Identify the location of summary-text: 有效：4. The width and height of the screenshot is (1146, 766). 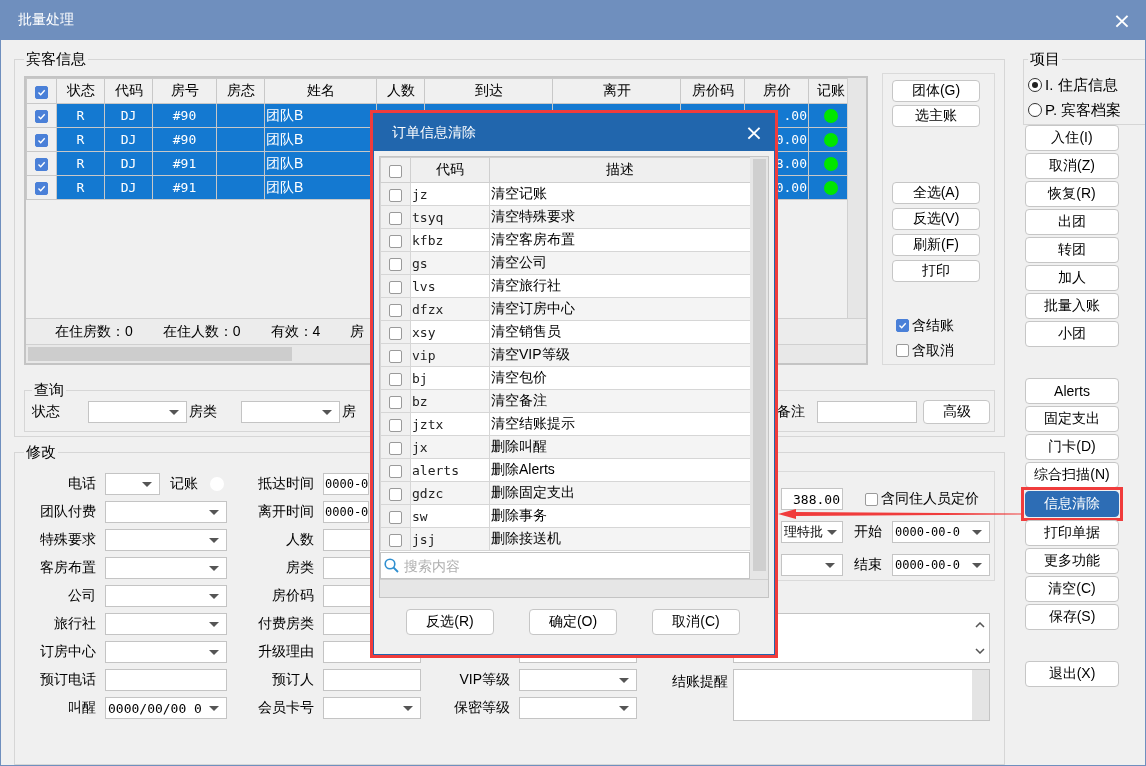
(295, 331).